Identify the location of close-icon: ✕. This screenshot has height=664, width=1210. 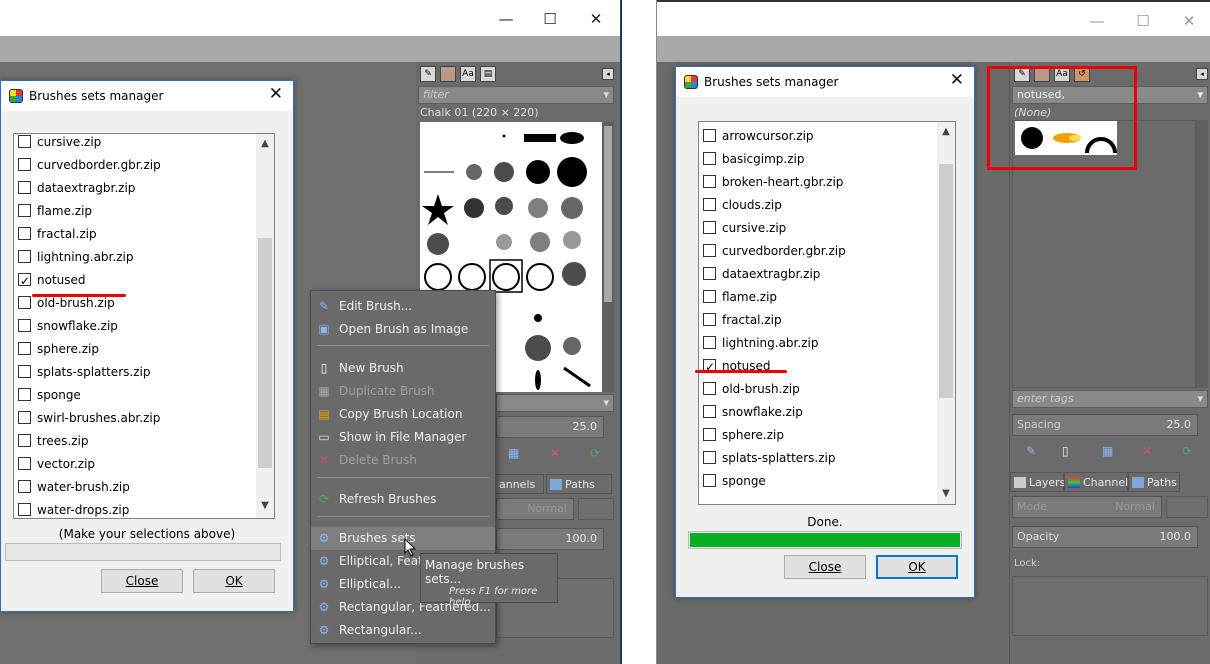
(1189, 21).